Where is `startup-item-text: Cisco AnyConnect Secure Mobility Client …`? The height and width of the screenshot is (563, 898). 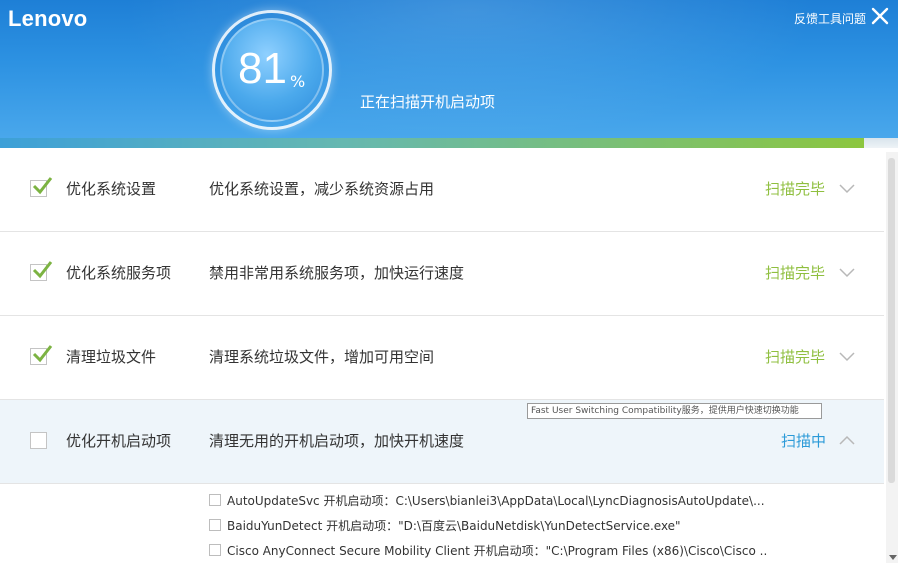 startup-item-text: Cisco AnyConnect Secure Mobility Client … is located at coordinates (497, 551).